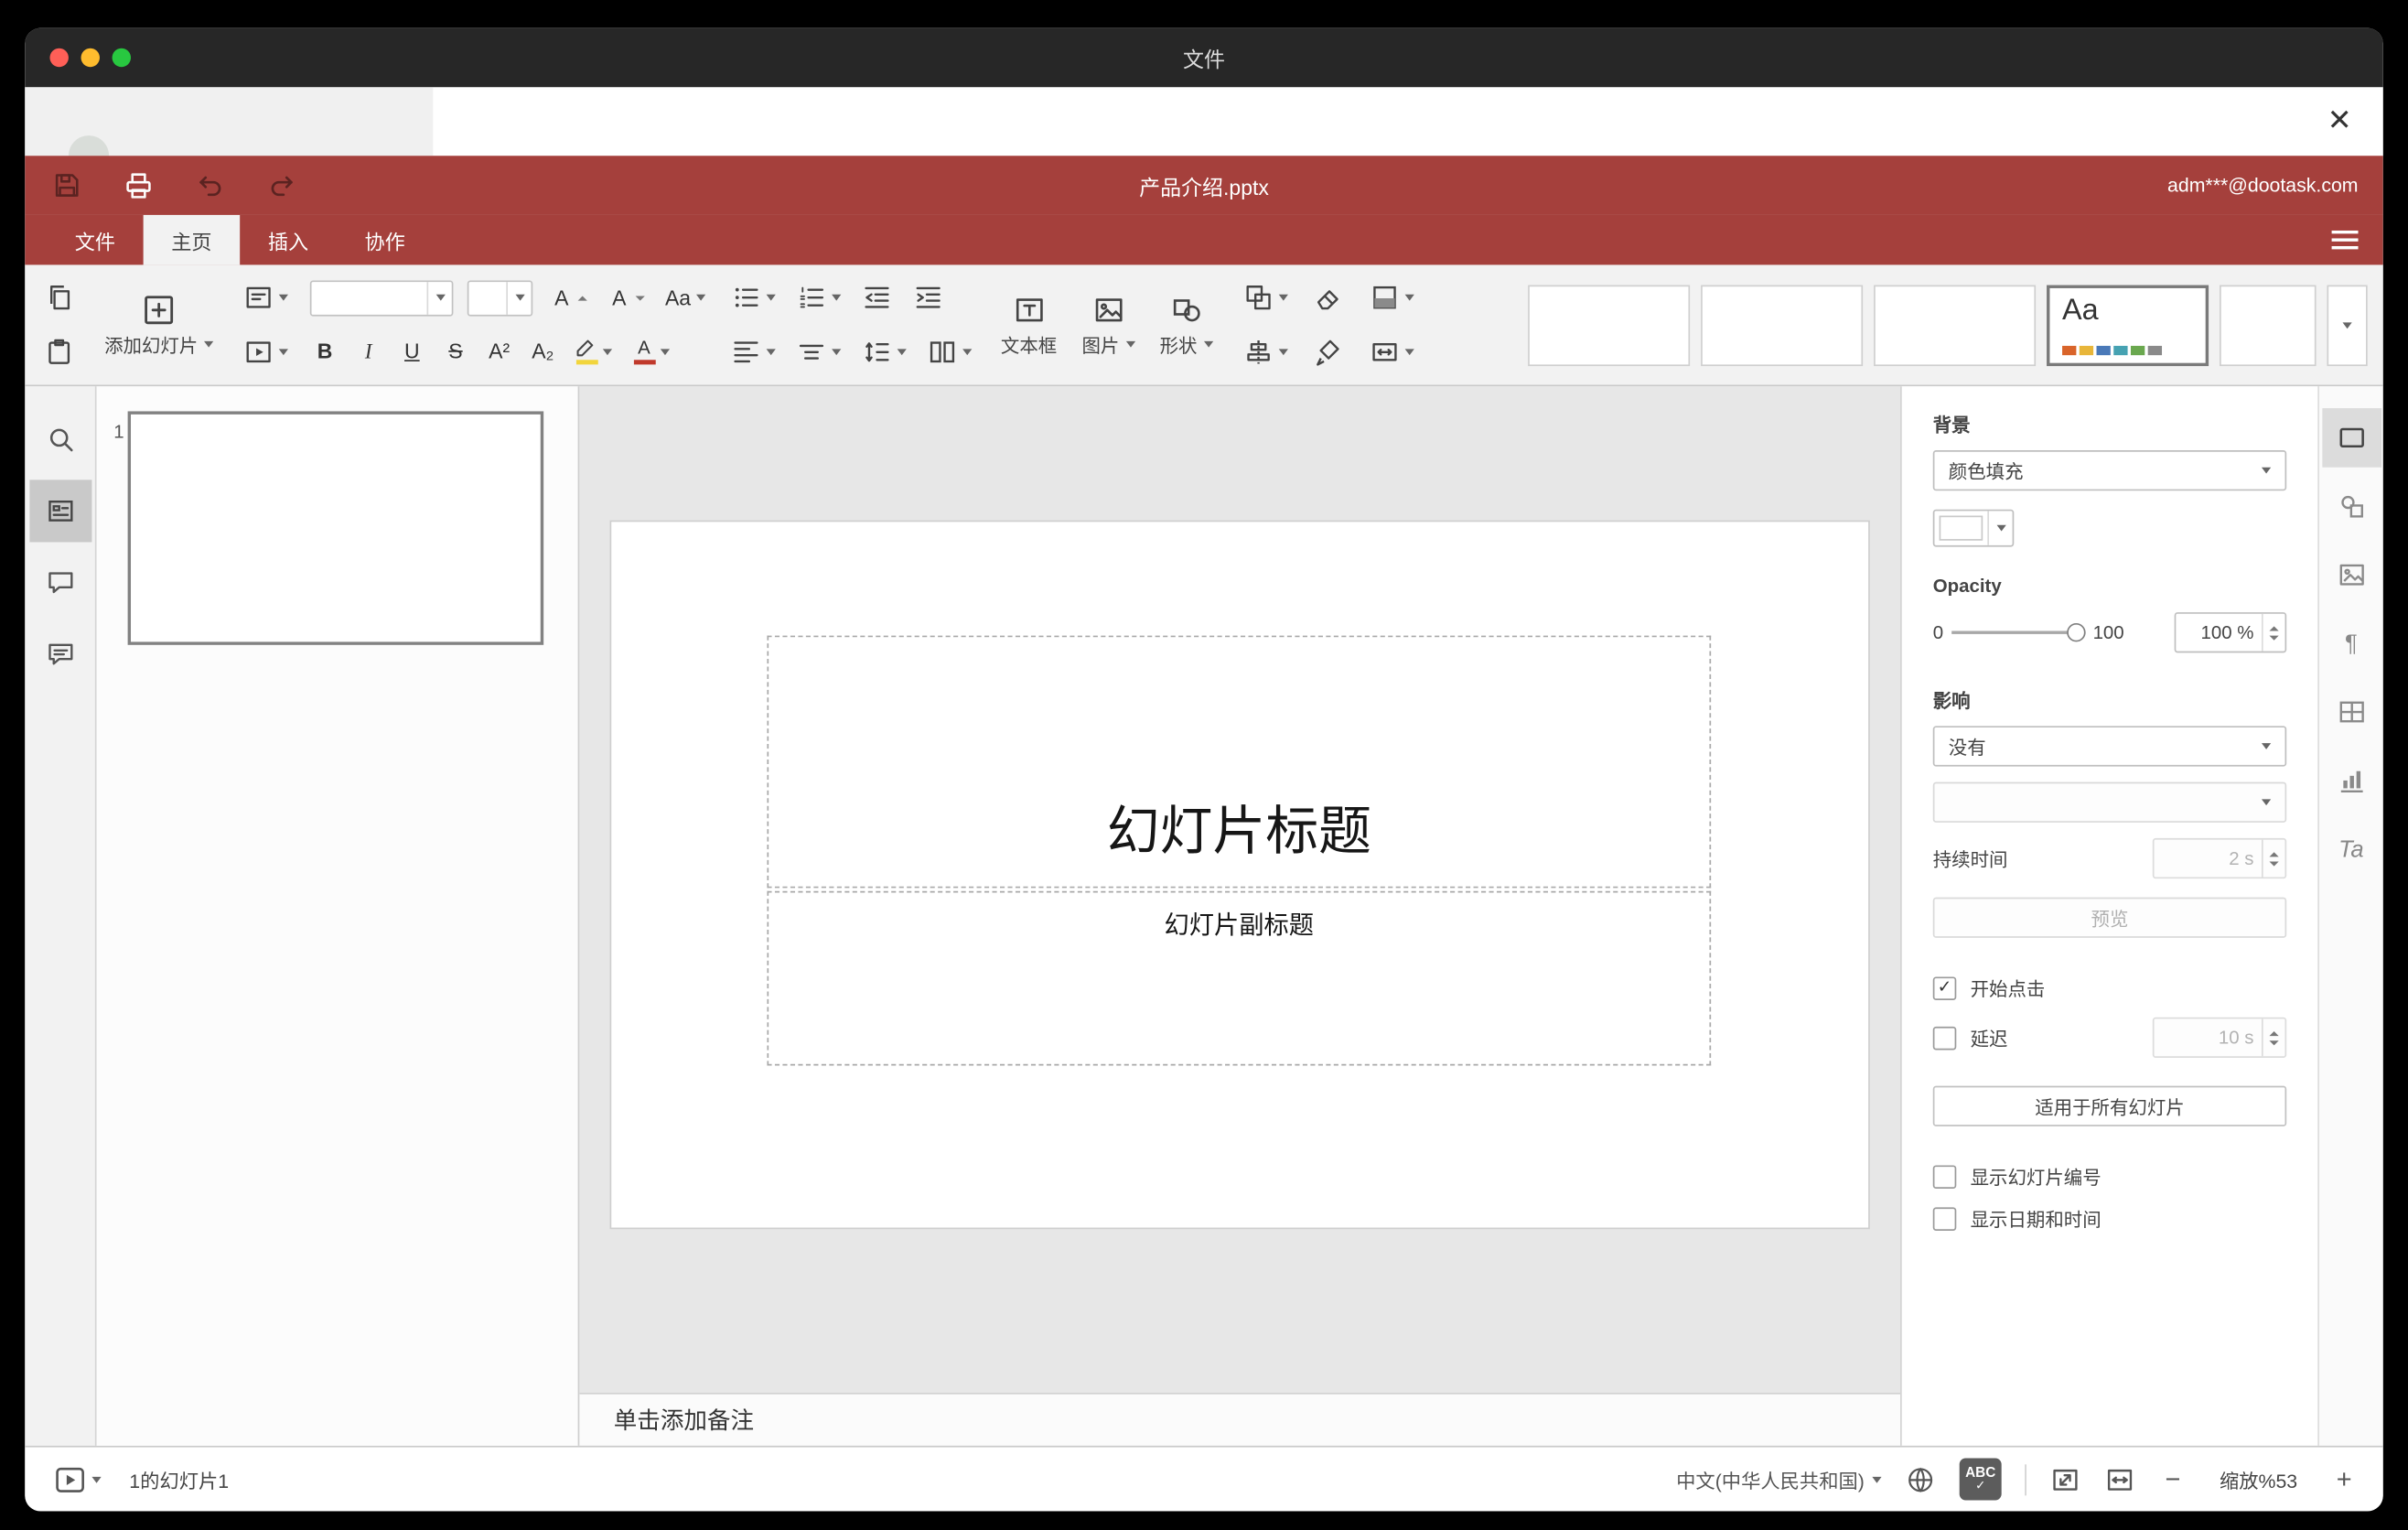 The height and width of the screenshot is (1530, 2408). Describe the element at coordinates (159, 324) in the screenshot. I see `add-slide-button: 添加幻灯片` at that location.